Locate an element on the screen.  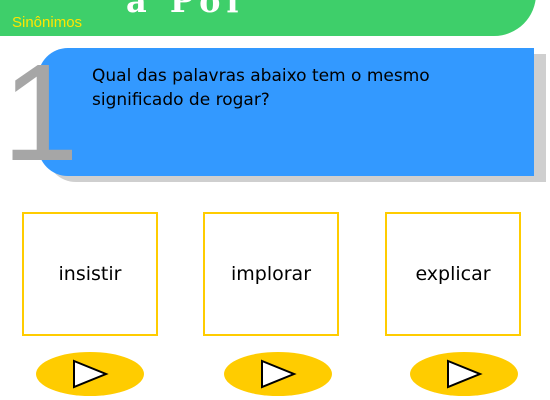
select-option-3-button is located at coordinates (464, 374).